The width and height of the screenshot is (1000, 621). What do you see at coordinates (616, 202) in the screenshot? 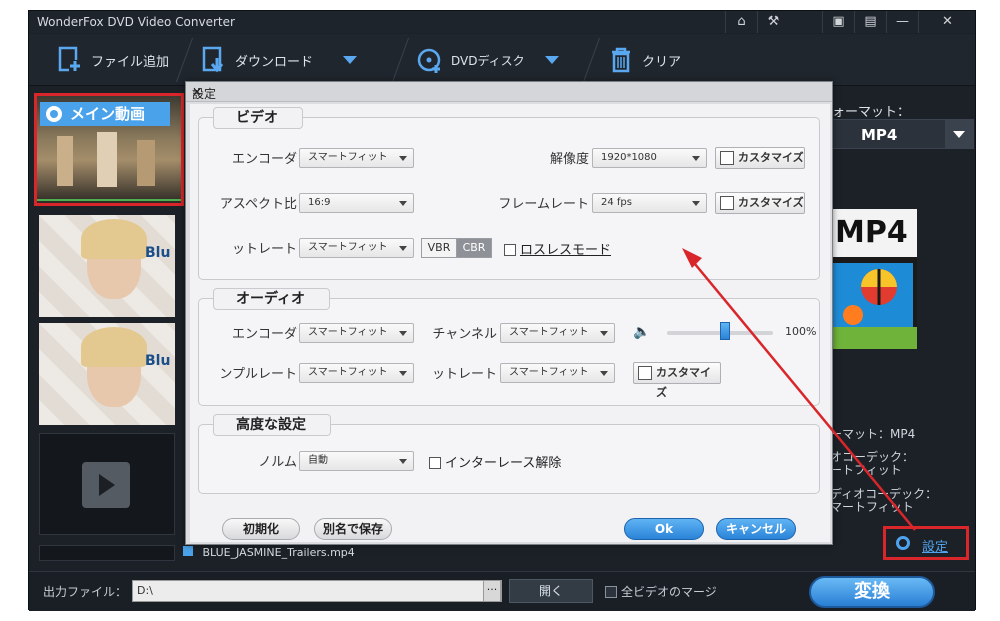
I see `frame-rate-value: 24 fps` at bounding box center [616, 202].